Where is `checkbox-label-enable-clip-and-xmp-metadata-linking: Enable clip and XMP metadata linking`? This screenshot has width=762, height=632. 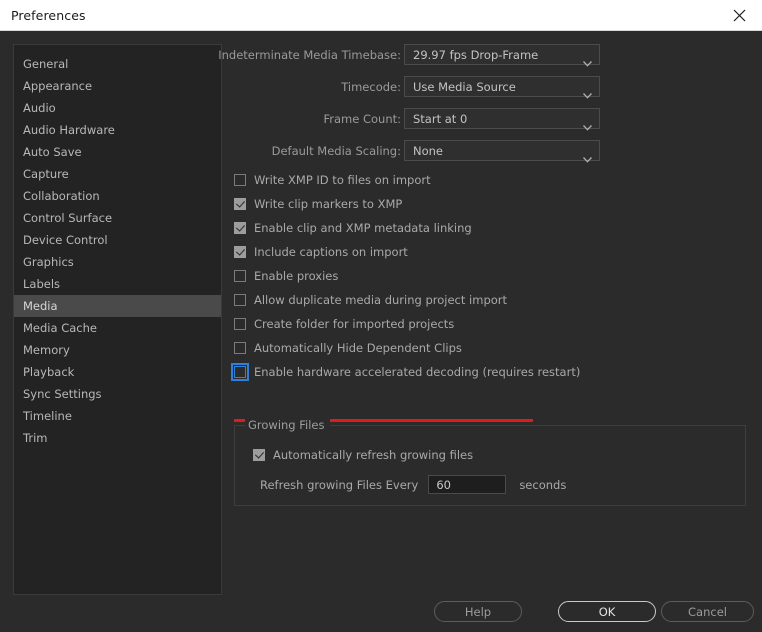 checkbox-label-enable-clip-and-xmp-metadata-linking: Enable clip and XMP metadata linking is located at coordinates (363, 228).